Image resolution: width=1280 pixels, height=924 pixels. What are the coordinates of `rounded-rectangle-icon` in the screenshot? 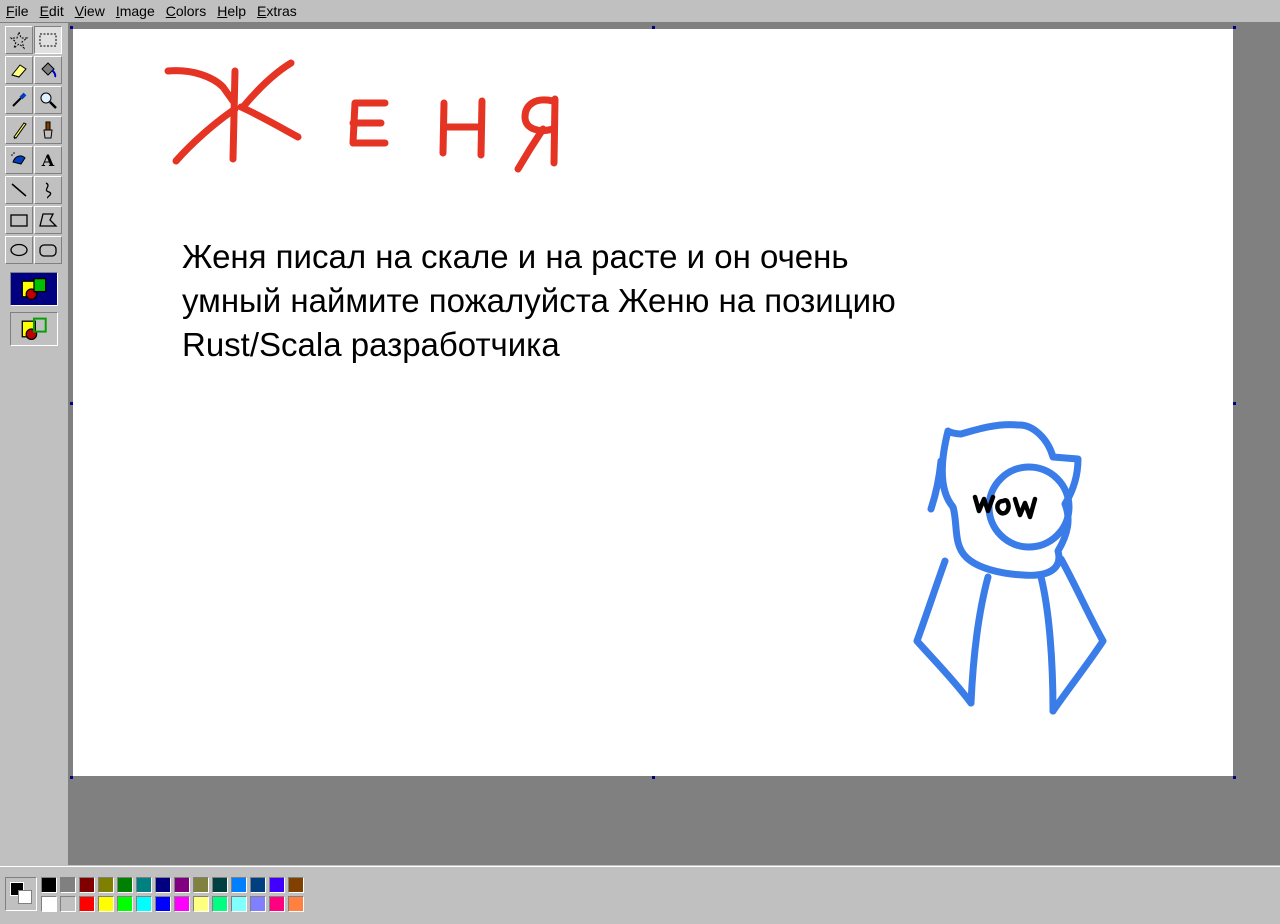 It's located at (48, 250).